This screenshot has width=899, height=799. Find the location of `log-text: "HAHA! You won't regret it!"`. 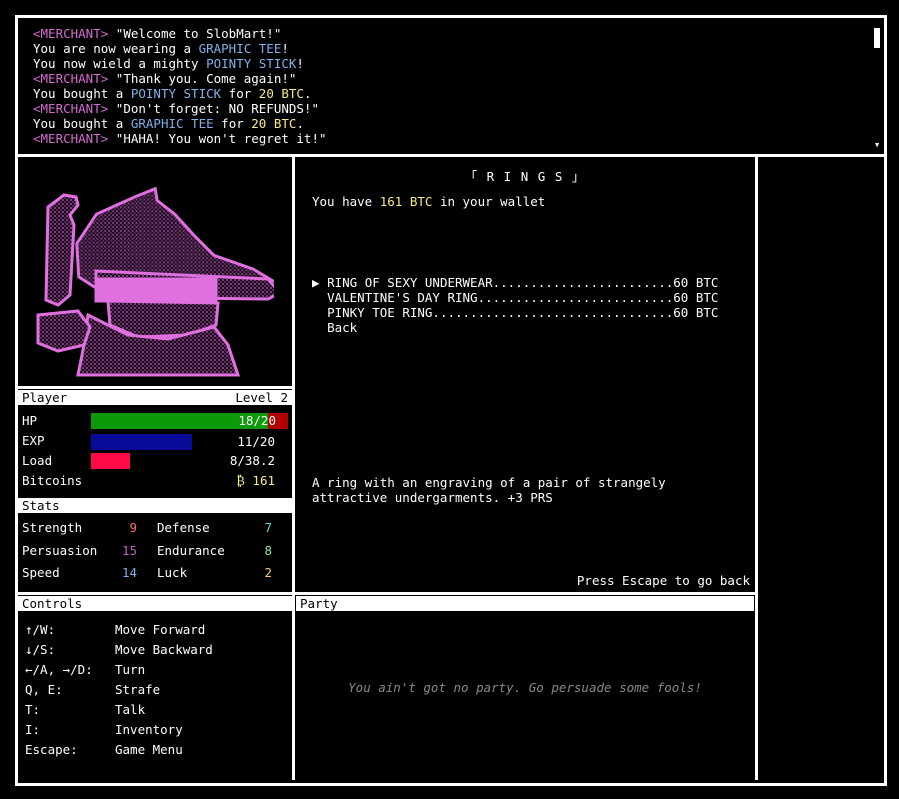

log-text: "HAHA! You won't regret it!" is located at coordinates (217, 138).